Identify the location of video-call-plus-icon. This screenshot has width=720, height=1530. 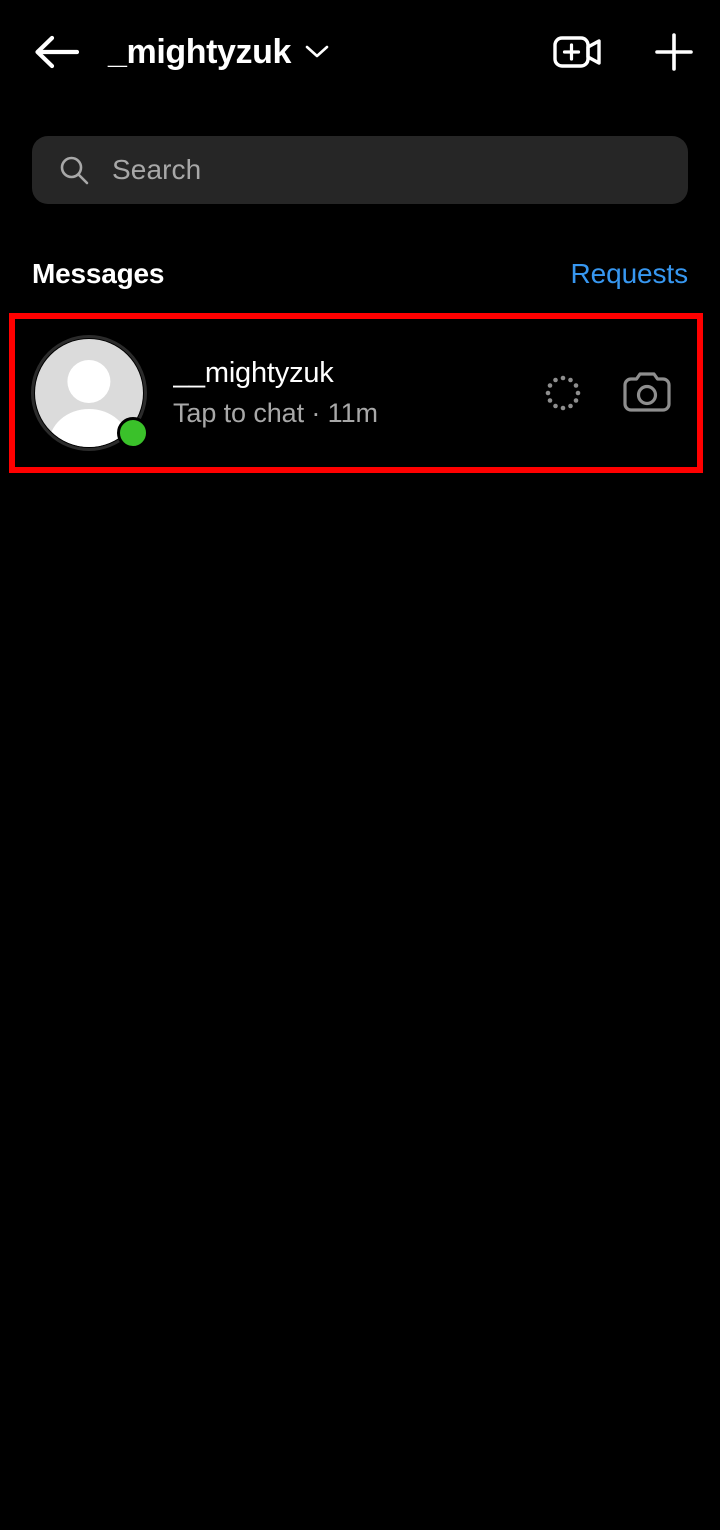
(577, 52).